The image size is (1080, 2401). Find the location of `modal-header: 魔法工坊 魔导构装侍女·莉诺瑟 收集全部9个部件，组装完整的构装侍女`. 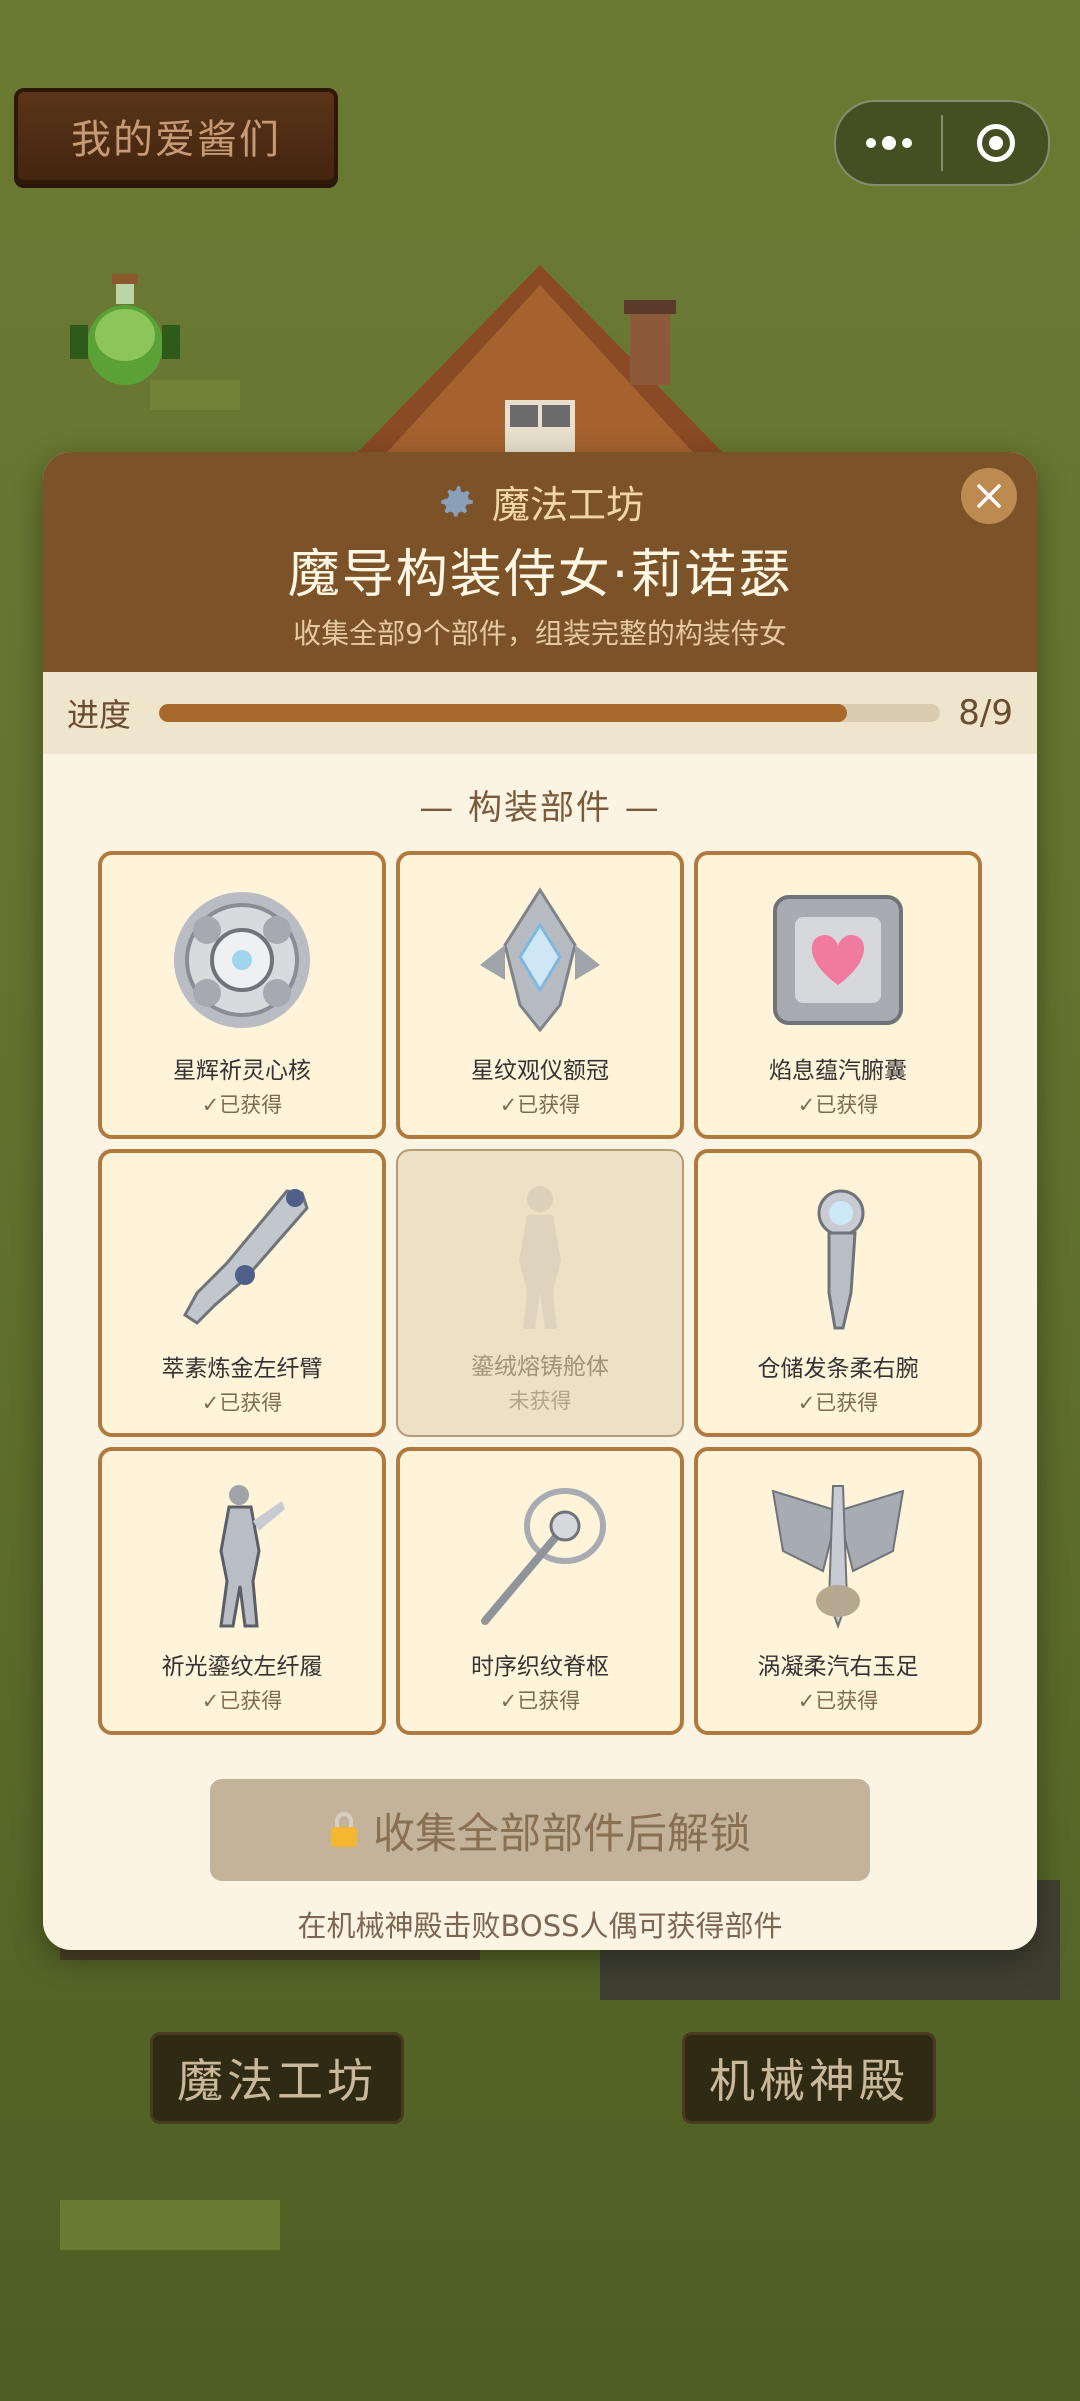

modal-header: 魔法工坊 魔导构装侍女·莉诺瑟 收集全部9个部件，组装完整的构装侍女 is located at coordinates (540, 562).